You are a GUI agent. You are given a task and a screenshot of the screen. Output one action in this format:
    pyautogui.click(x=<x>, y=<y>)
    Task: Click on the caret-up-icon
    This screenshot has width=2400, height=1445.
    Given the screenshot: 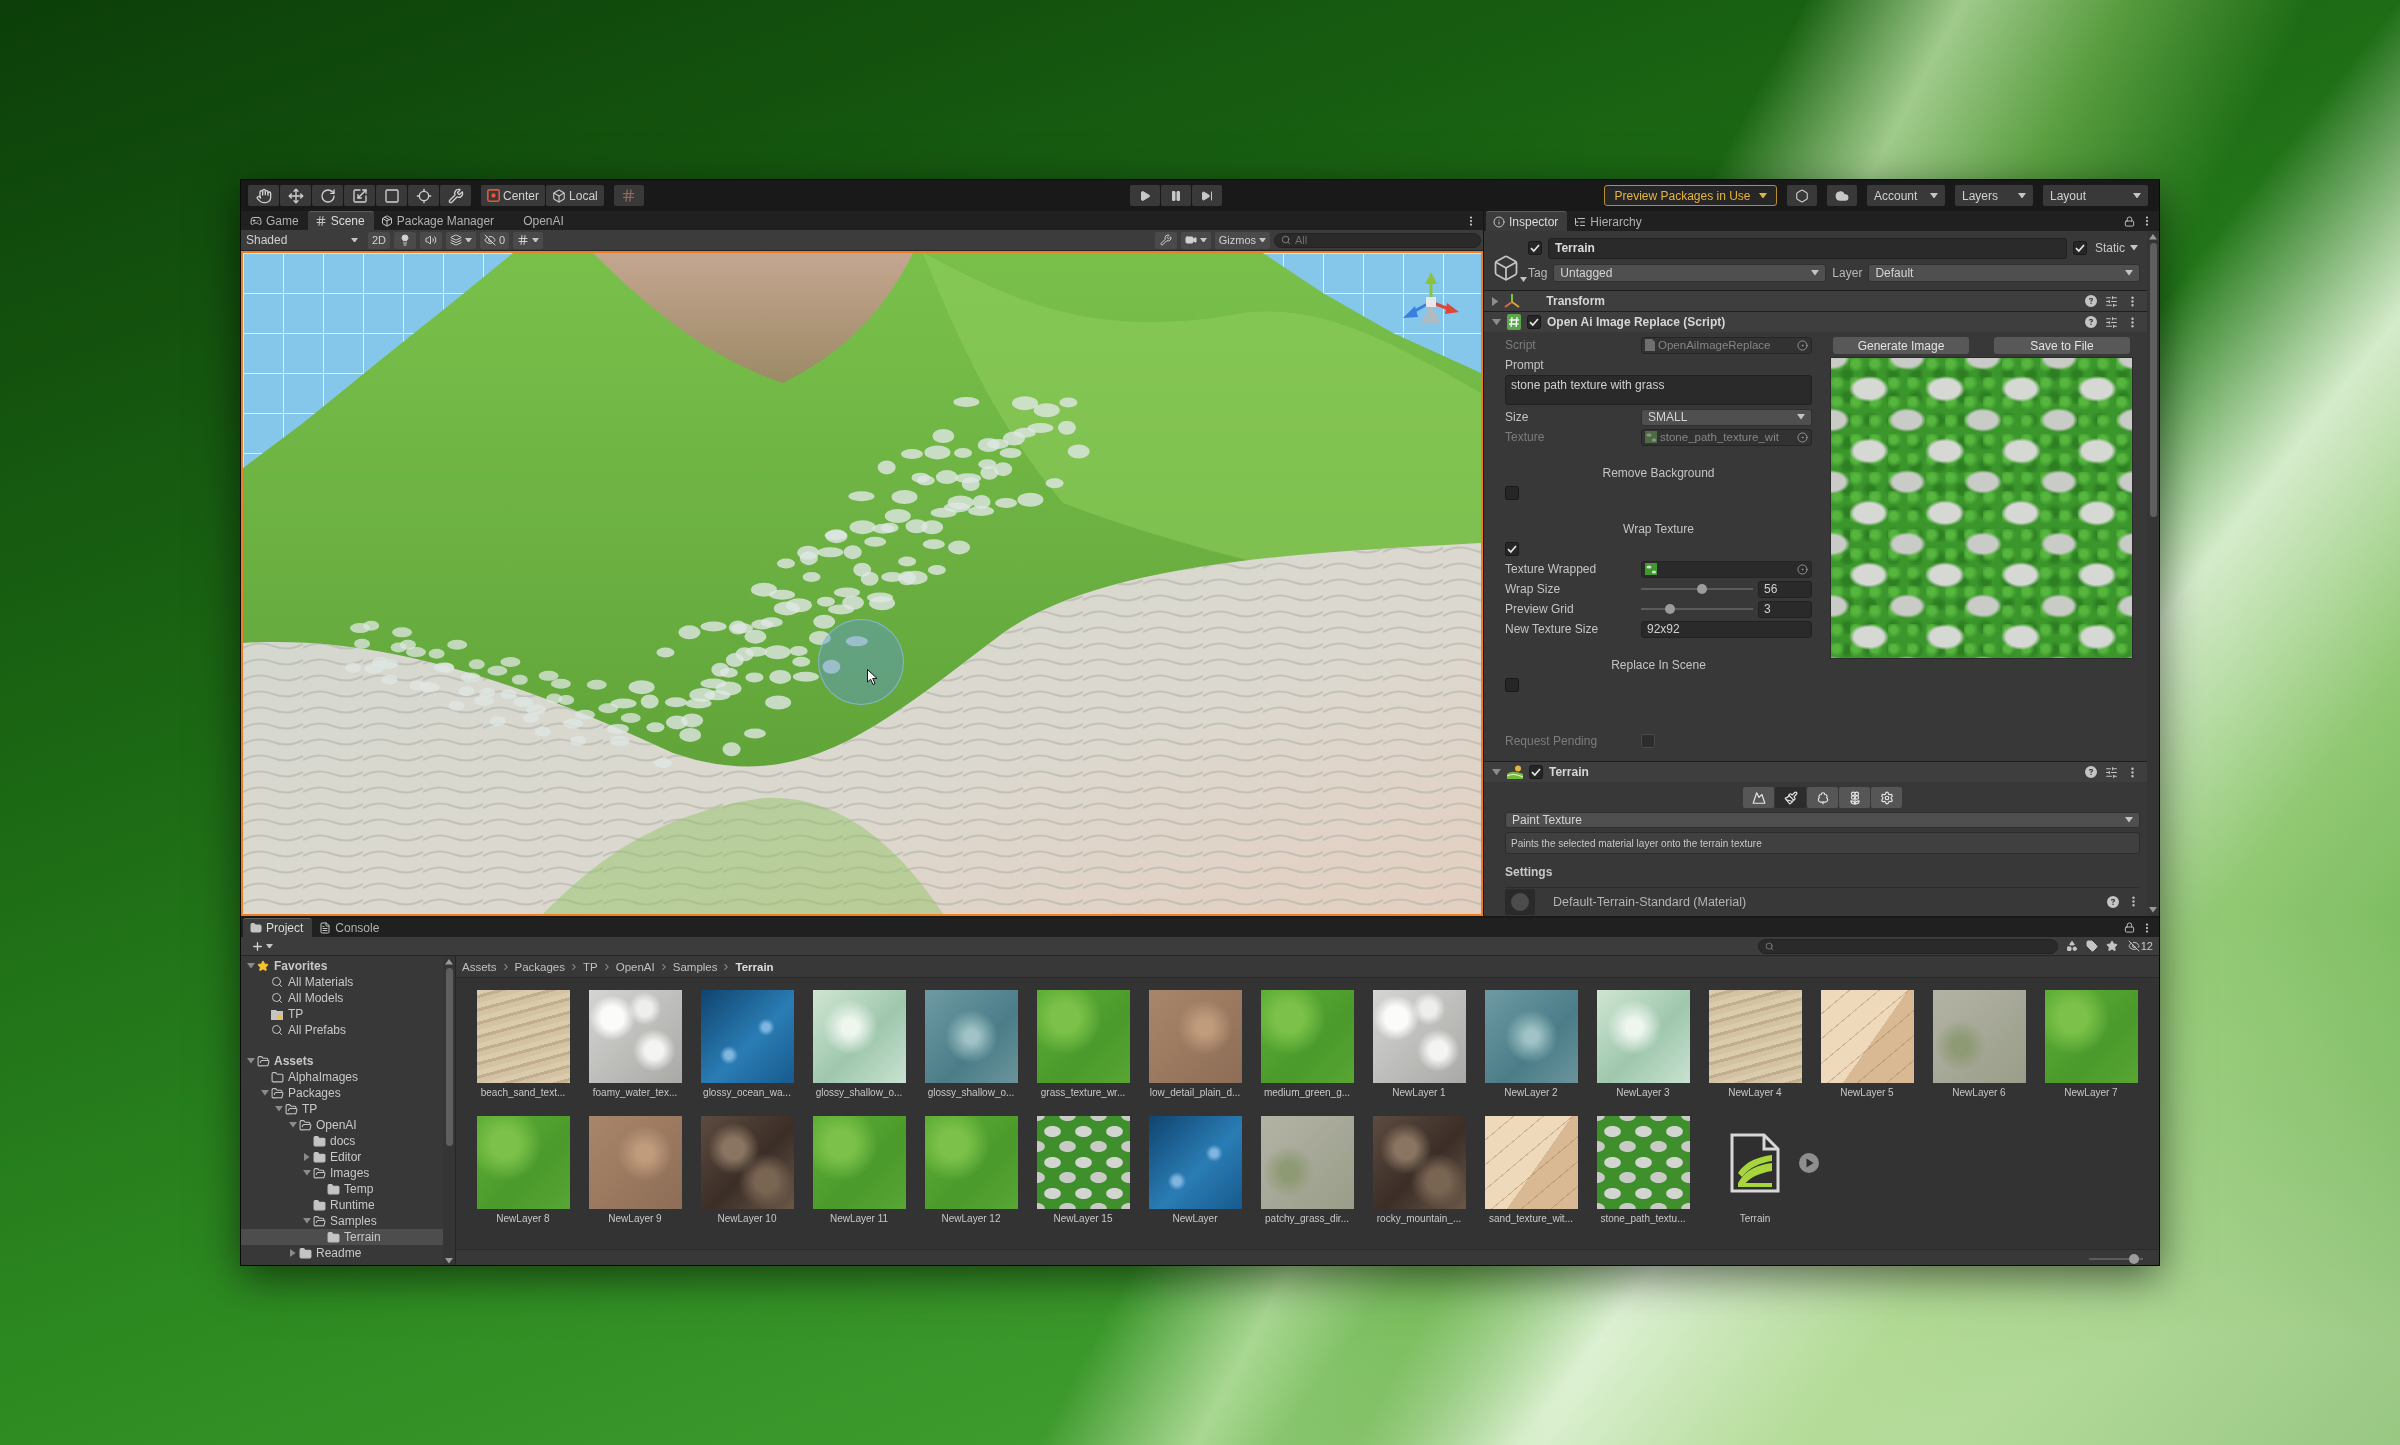 What is the action you would take?
    pyautogui.click(x=449, y=962)
    